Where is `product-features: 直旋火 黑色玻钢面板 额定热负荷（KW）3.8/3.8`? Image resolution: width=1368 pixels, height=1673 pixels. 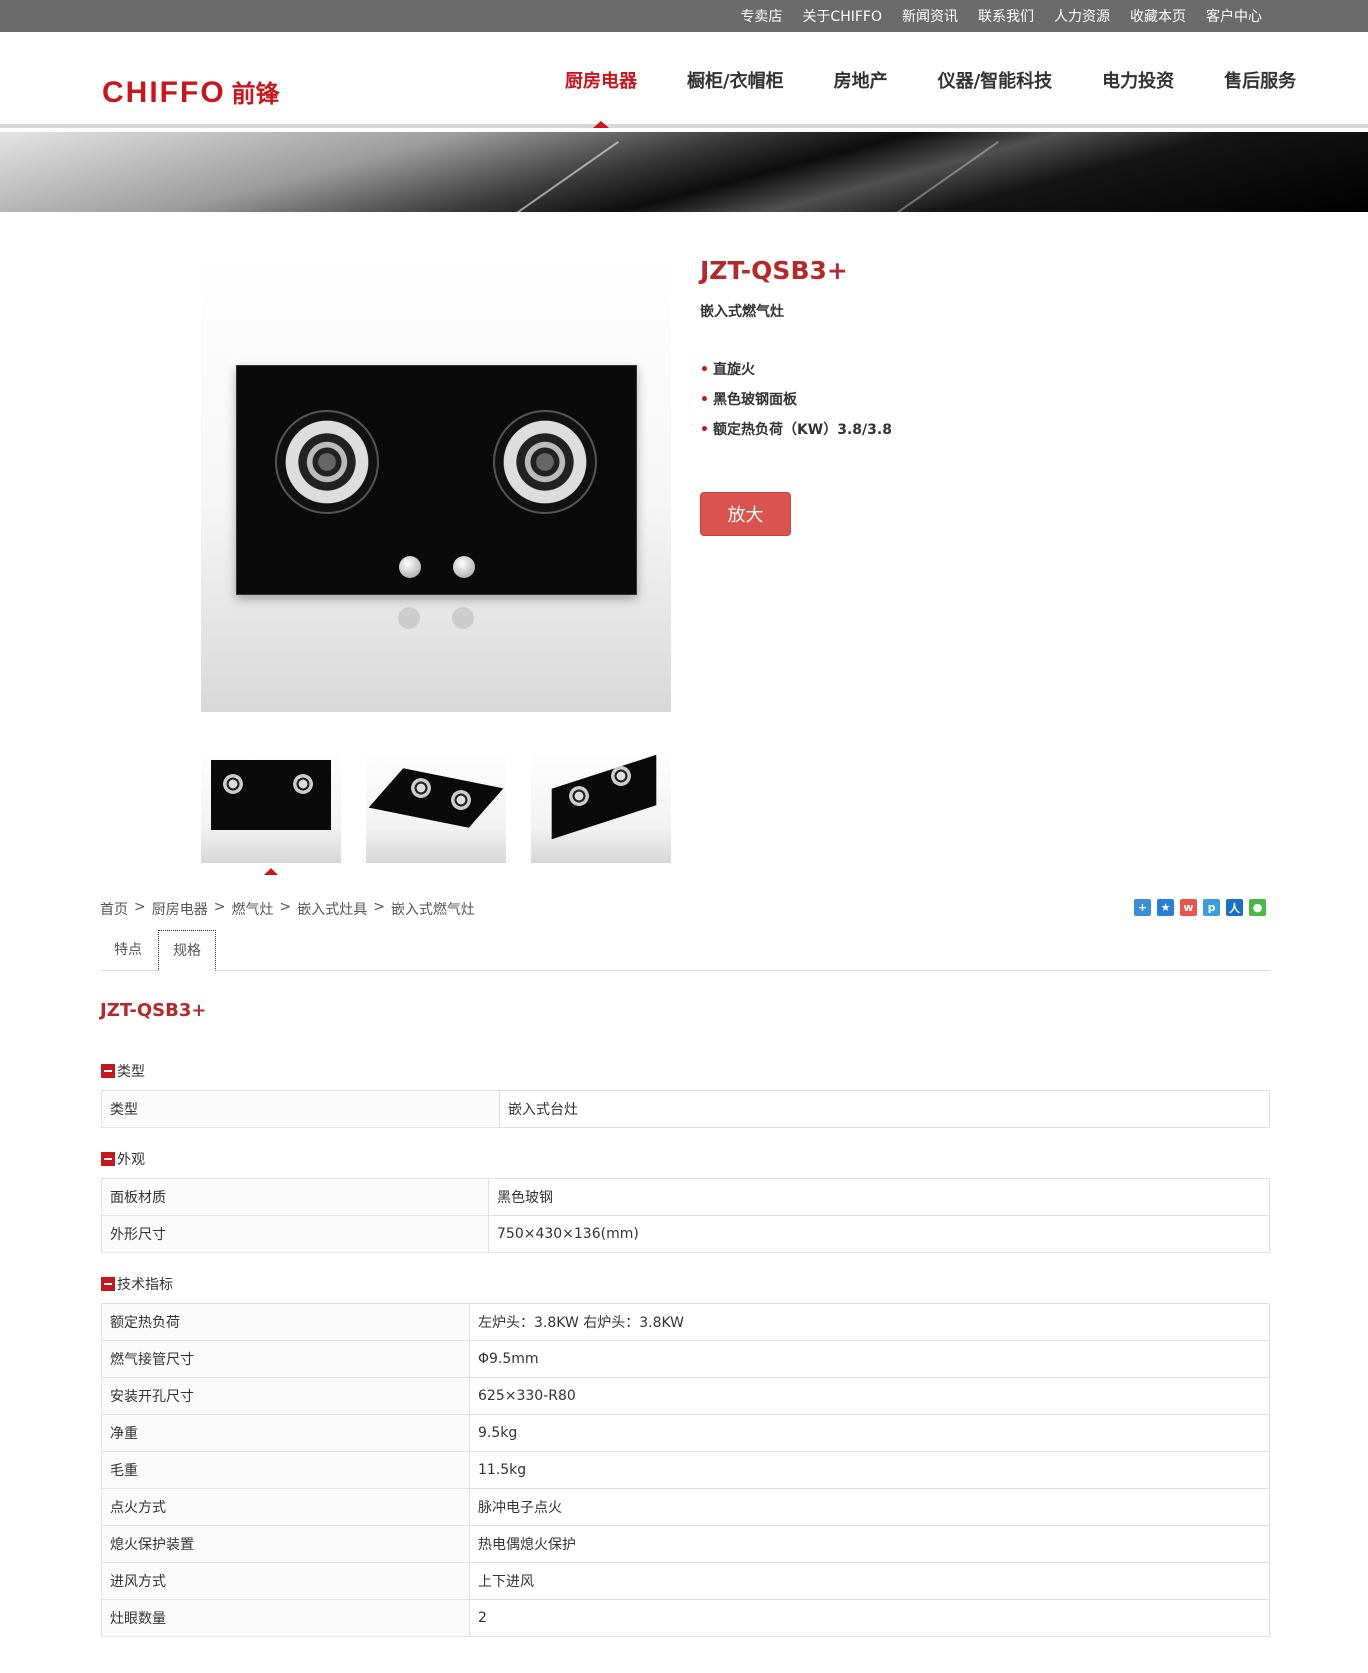 product-features: 直旋火 黑色玻钢面板 额定热负荷（KW）3.8/3.8 is located at coordinates (796, 400).